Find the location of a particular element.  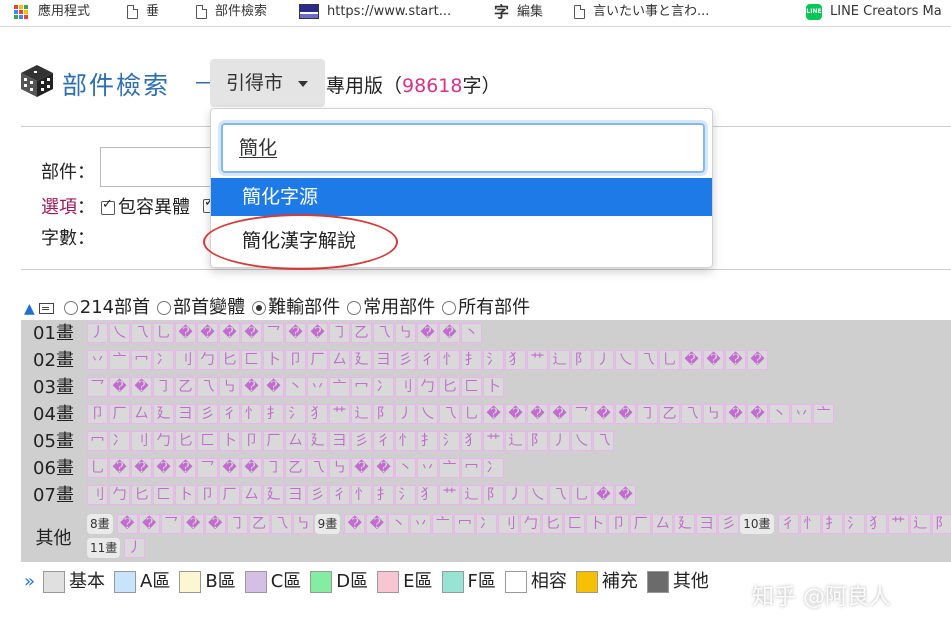

component-cell: 彳 is located at coordinates (229, 414).